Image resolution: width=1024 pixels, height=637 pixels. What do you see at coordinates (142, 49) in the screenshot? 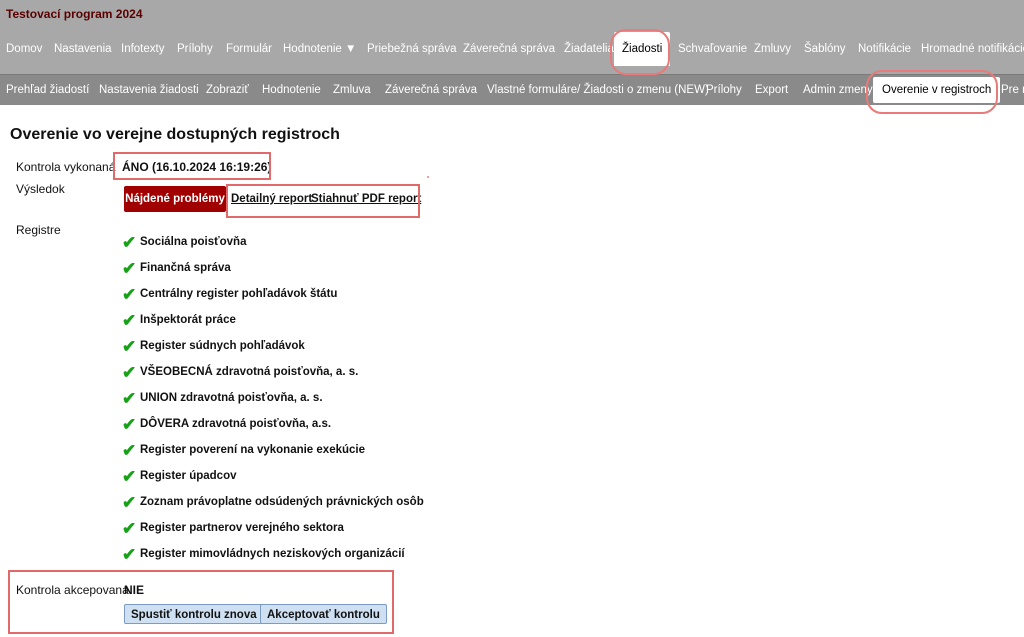
I see `nav-infotexty: Infotexty` at bounding box center [142, 49].